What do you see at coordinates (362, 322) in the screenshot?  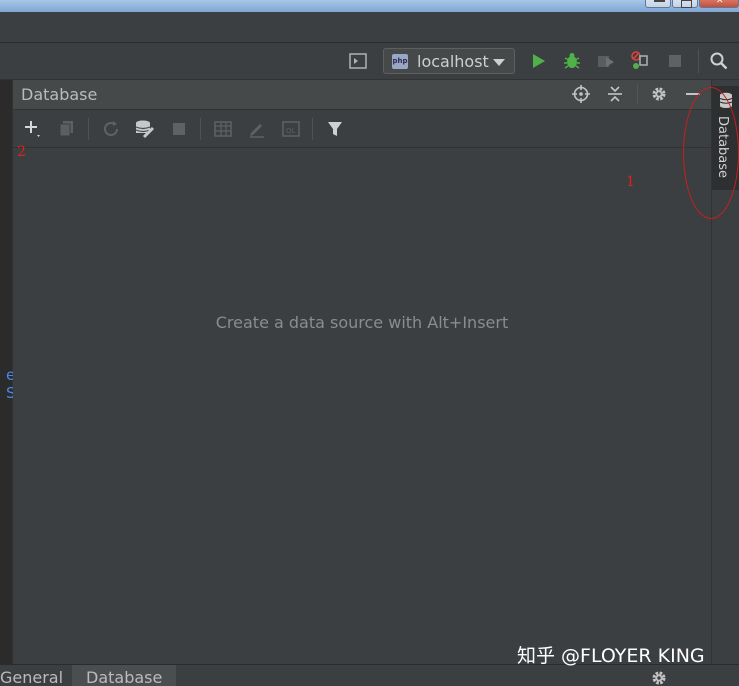 I see `empty-state-message: Create a data source with Alt+Insert` at bounding box center [362, 322].